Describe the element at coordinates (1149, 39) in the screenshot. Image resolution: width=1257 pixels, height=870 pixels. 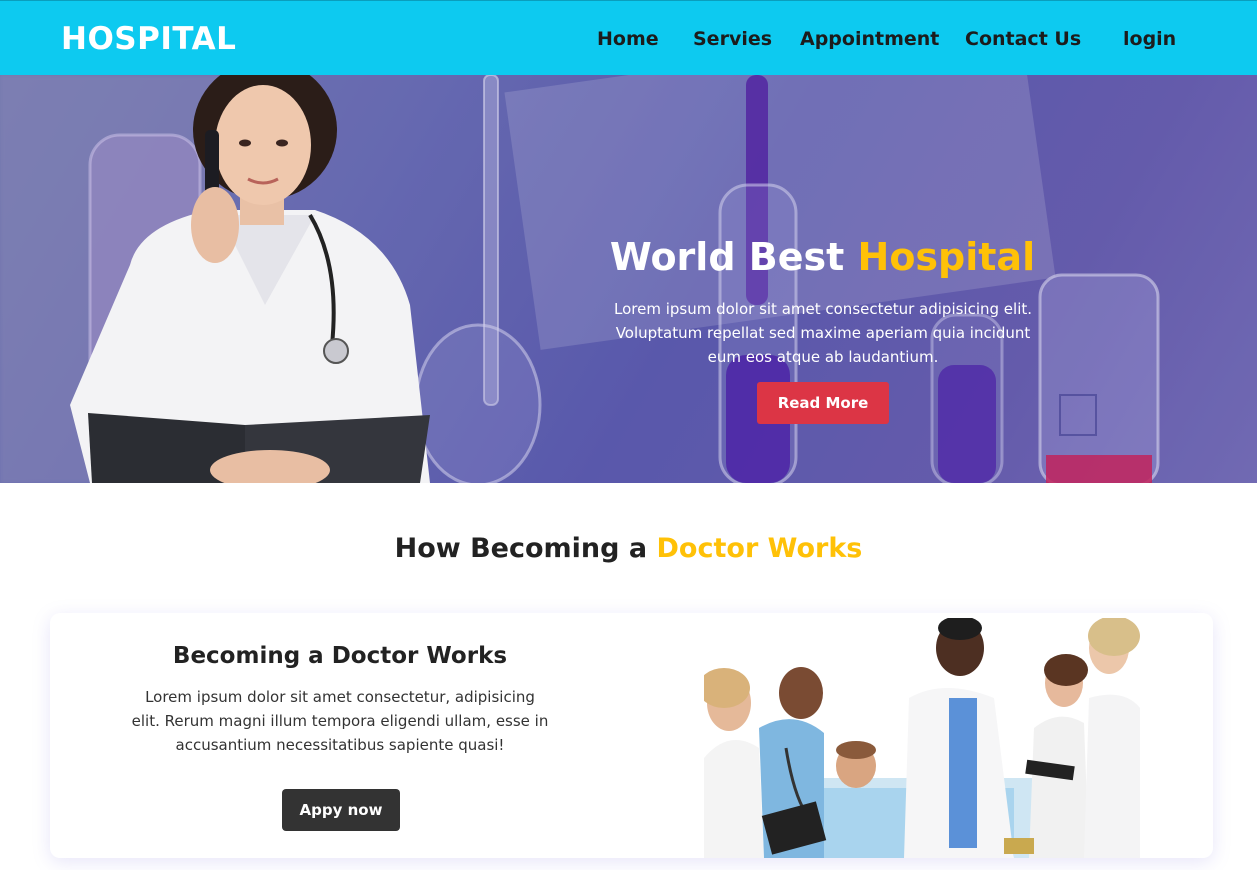
I see `nav-link-login: login` at that location.